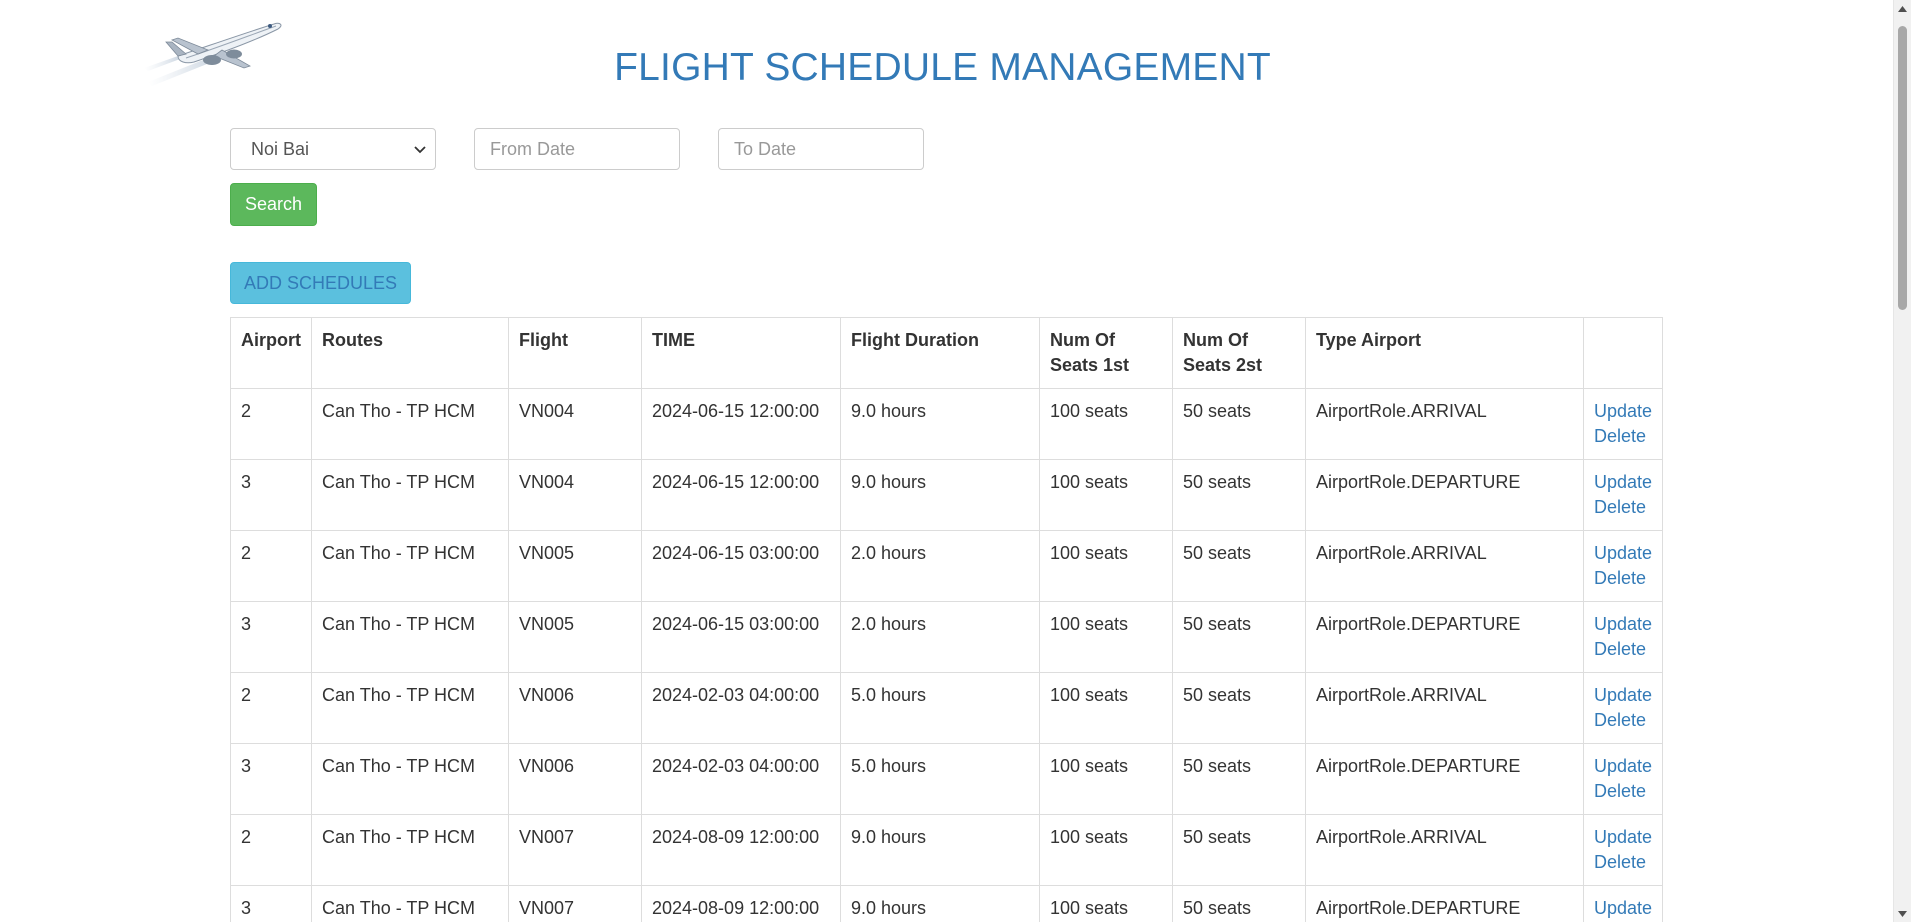 Image resolution: width=1911 pixels, height=922 pixels. I want to click on search-form: Noi Bai, so click(596, 149).